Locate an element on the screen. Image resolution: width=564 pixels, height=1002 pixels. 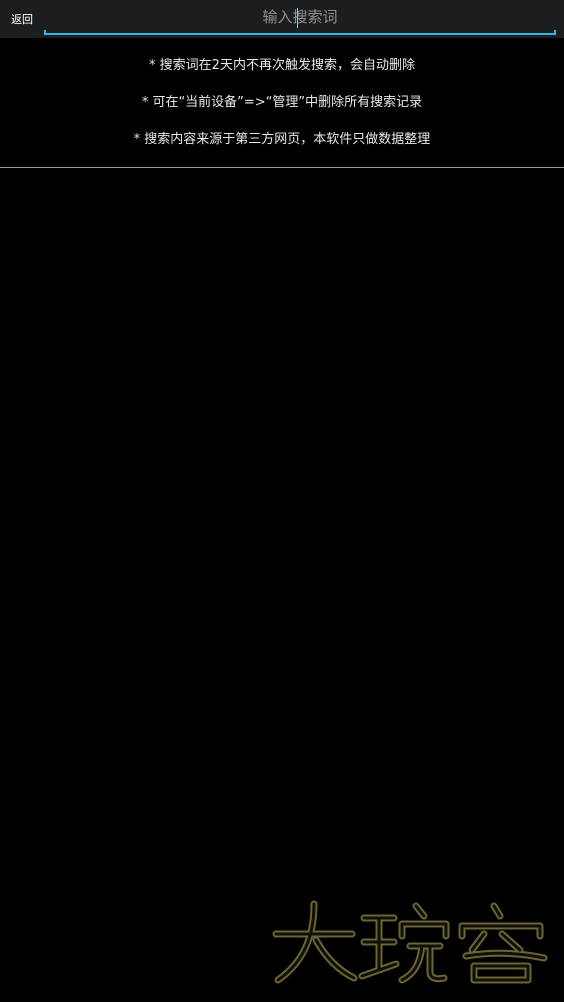
top-bar: 返回 is located at coordinates (282, 19).